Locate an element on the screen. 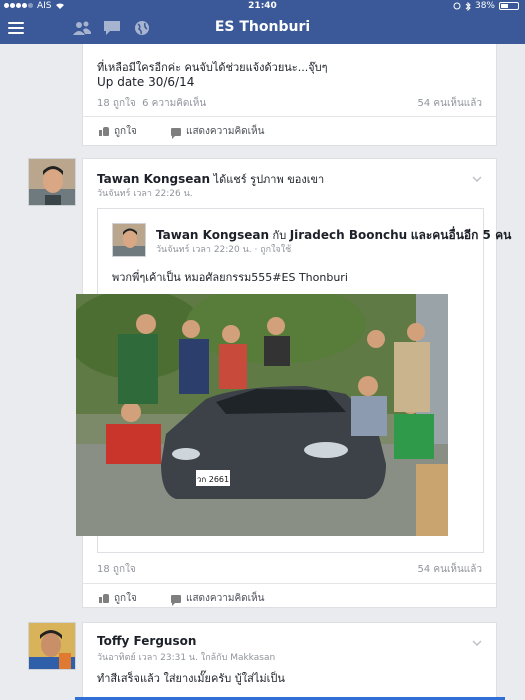 The width and height of the screenshot is (525, 700). status-bar: AIS 21:40 38% is located at coordinates (262, 7).